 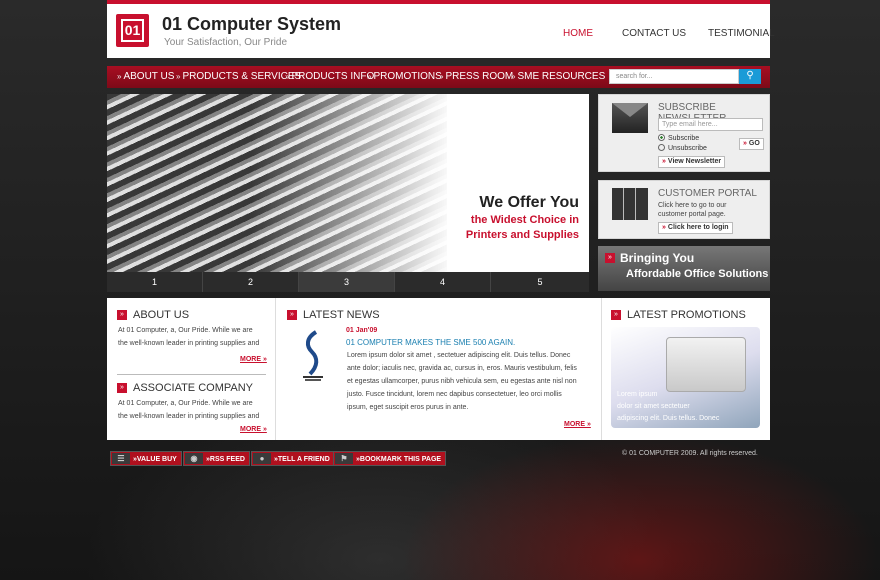 I want to click on associate-more-link: MORE », so click(x=253, y=429).